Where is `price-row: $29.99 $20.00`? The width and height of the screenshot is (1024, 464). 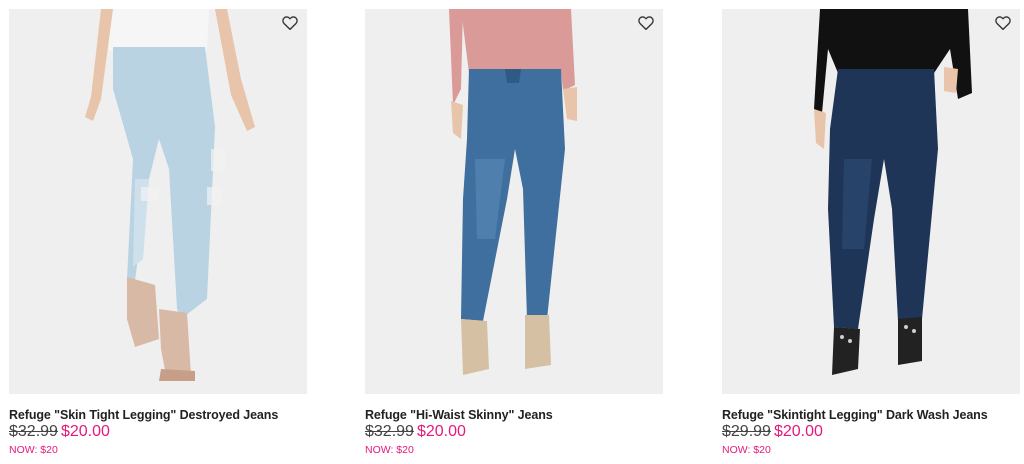 price-row: $29.99 $20.00 is located at coordinates (871, 432).